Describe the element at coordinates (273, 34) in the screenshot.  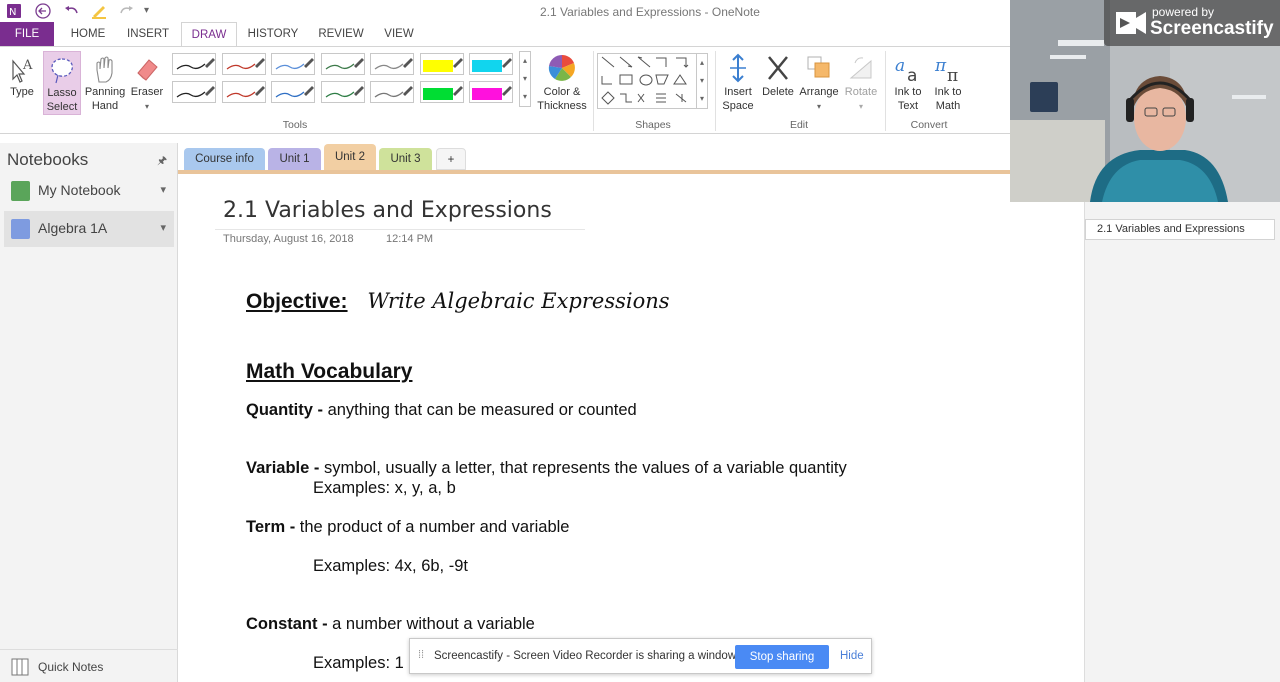
I see `tab-history: HISTORY` at that location.